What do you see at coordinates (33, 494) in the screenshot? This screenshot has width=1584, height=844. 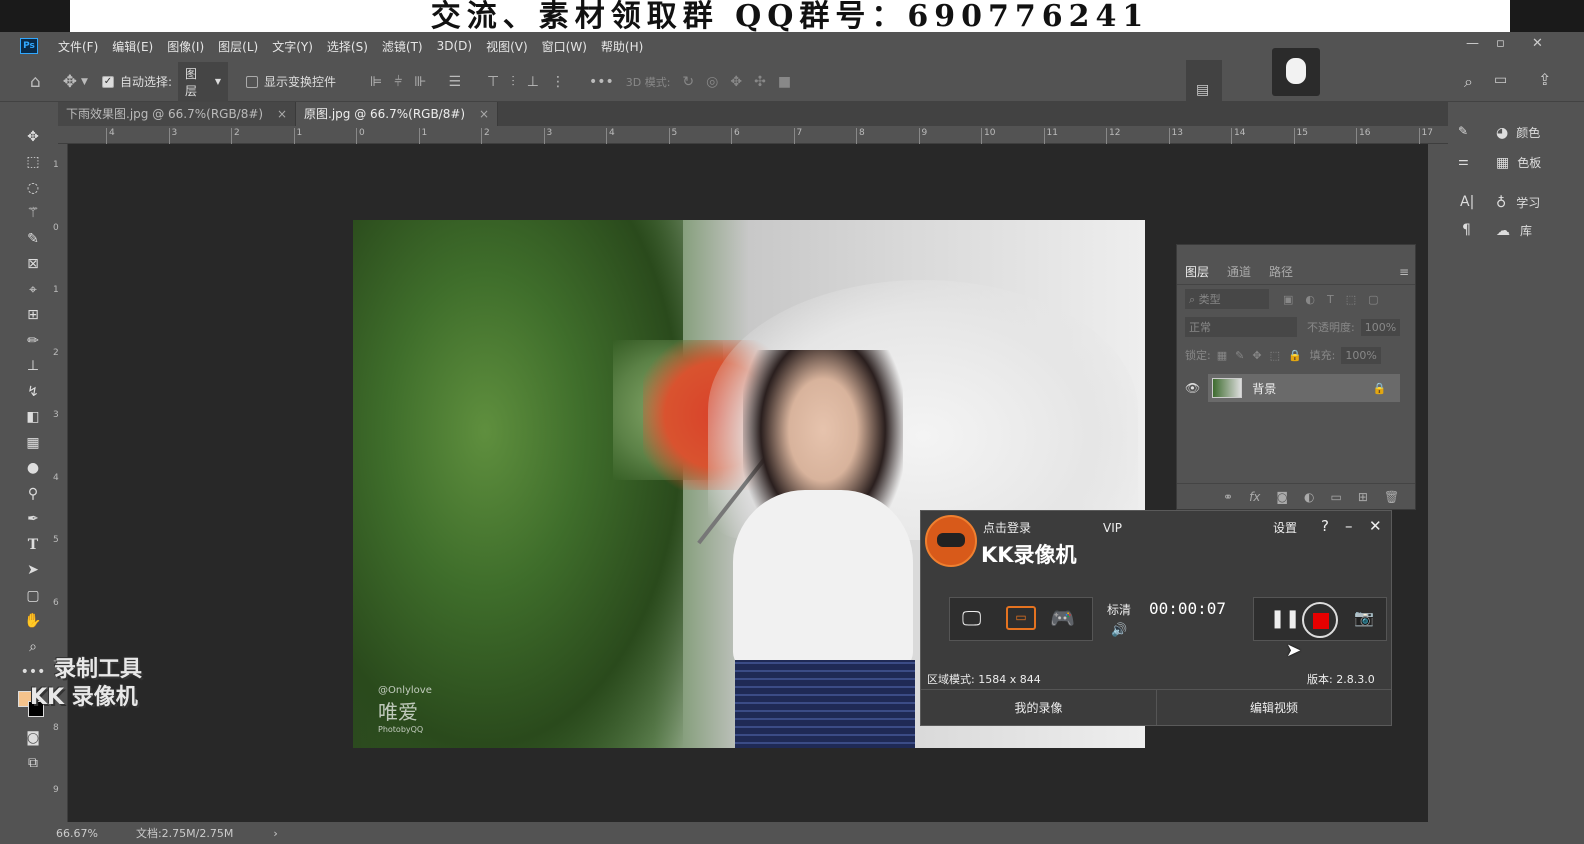 I see `dodge-tool-icon: ⚲` at bounding box center [33, 494].